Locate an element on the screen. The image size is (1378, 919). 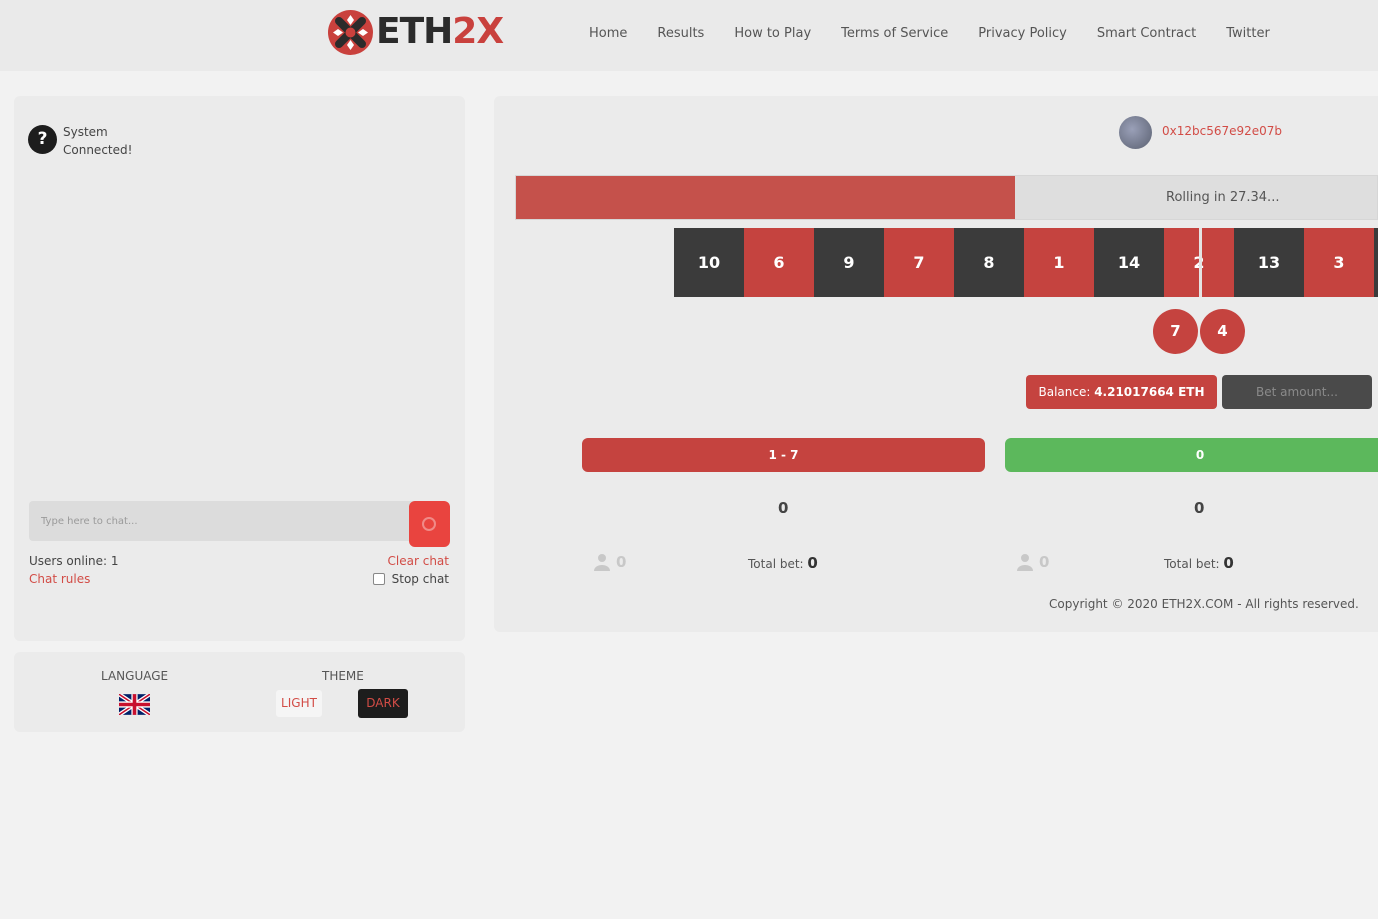
nav-how-to-play: How to Play is located at coordinates (772, 33).